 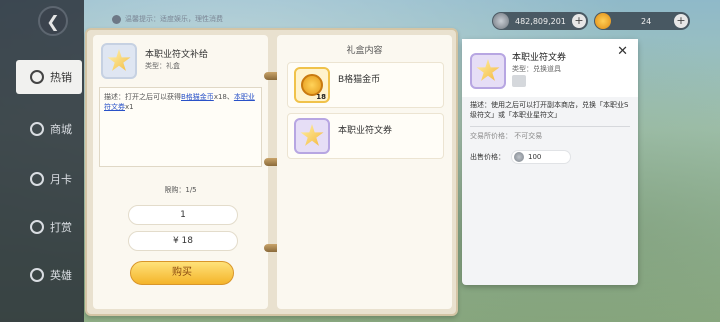 I want to click on detail-header: 本职业符文券 类型：兑换道具 ✕, so click(x=550, y=68).